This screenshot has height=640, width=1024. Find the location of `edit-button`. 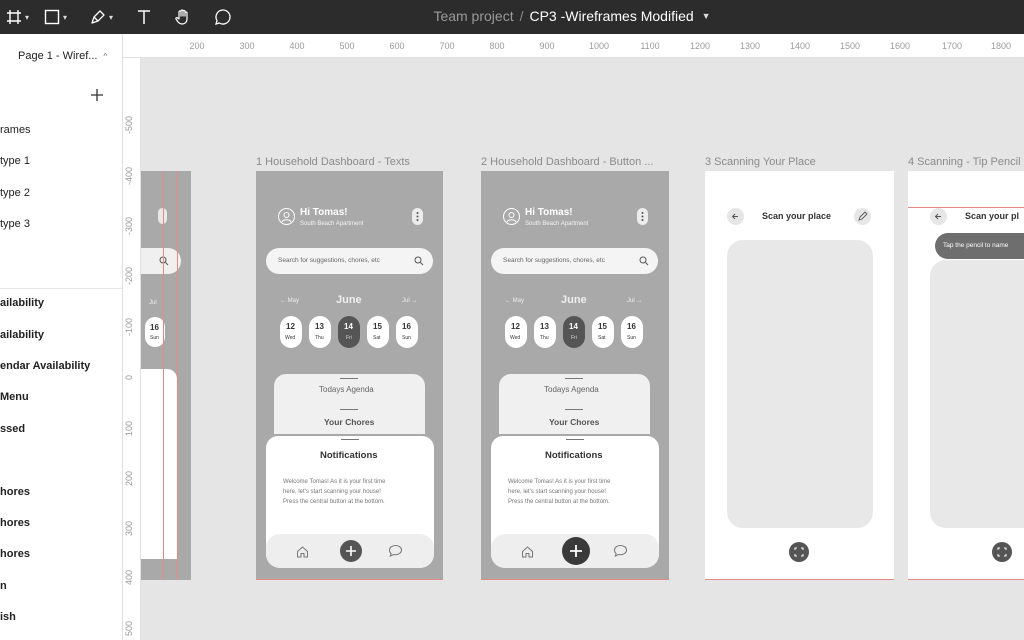

edit-button is located at coordinates (862, 216).